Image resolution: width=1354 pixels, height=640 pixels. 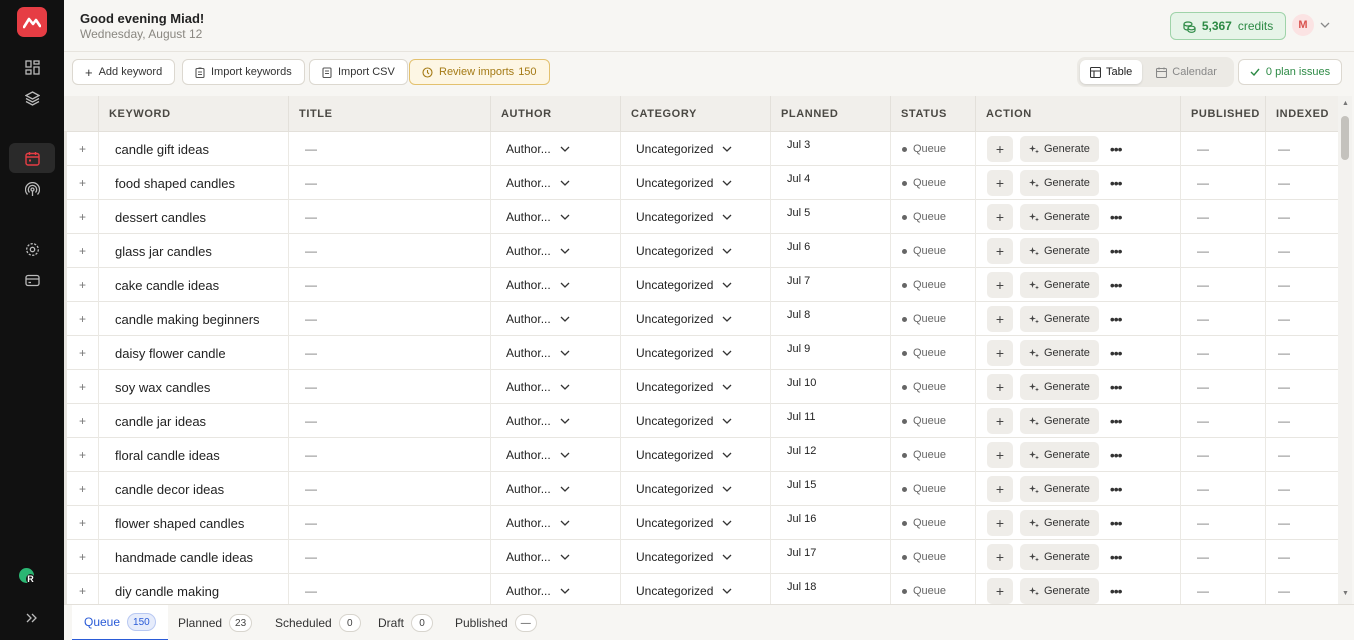 What do you see at coordinates (318, 622) in the screenshot?
I see `tab-scheduled: Scheduled 0` at bounding box center [318, 622].